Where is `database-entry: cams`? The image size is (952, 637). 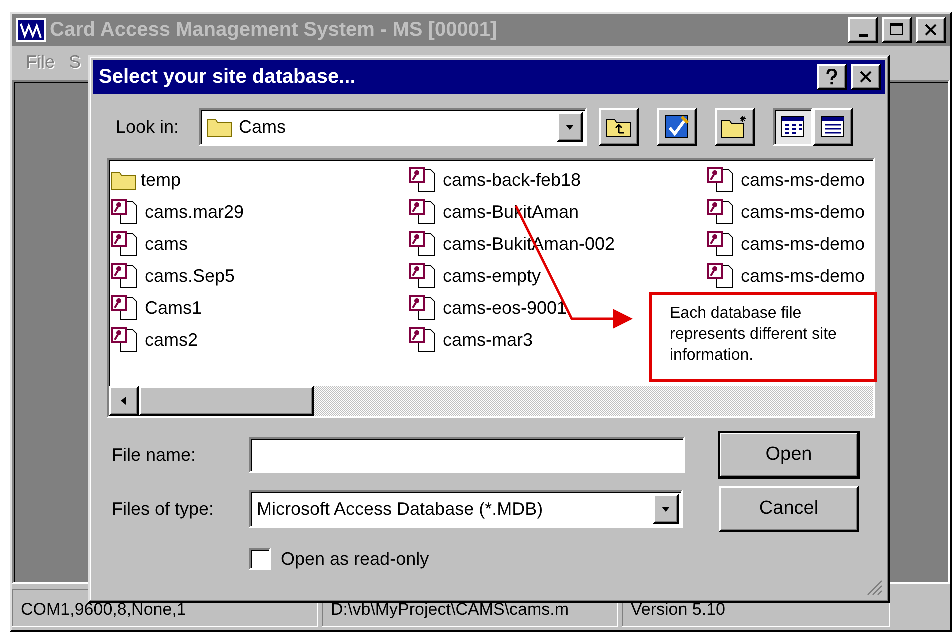 database-entry: cams is located at coordinates (149, 244).